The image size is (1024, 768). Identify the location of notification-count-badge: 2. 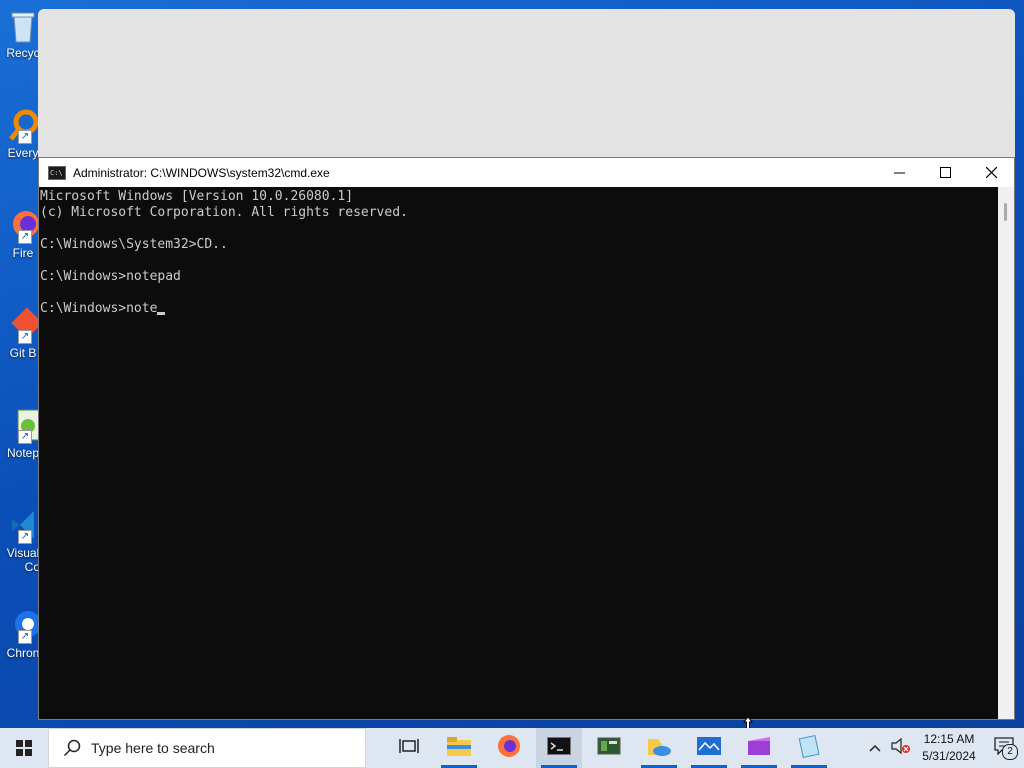
(1010, 752).